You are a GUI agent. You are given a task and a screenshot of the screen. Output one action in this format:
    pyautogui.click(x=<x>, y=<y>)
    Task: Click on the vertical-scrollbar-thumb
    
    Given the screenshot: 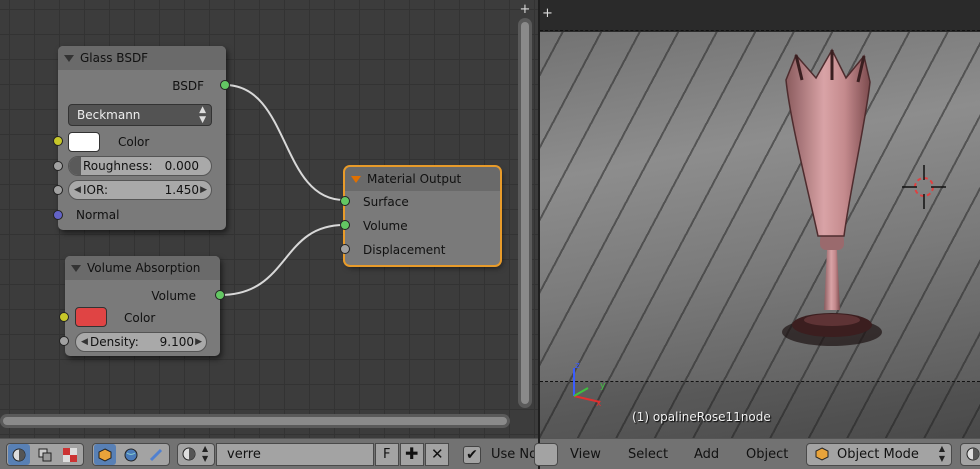 What is the action you would take?
    pyautogui.click(x=525, y=213)
    